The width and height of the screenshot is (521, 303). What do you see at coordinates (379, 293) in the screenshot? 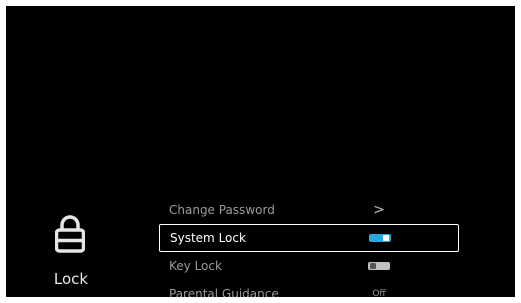
I see `parental-guidance-value: Off` at bounding box center [379, 293].